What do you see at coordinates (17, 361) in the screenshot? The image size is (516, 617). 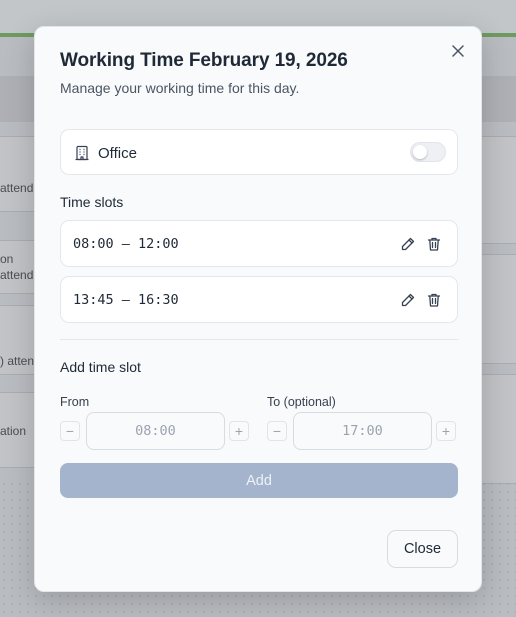 I see `background-text: ) atten` at bounding box center [17, 361].